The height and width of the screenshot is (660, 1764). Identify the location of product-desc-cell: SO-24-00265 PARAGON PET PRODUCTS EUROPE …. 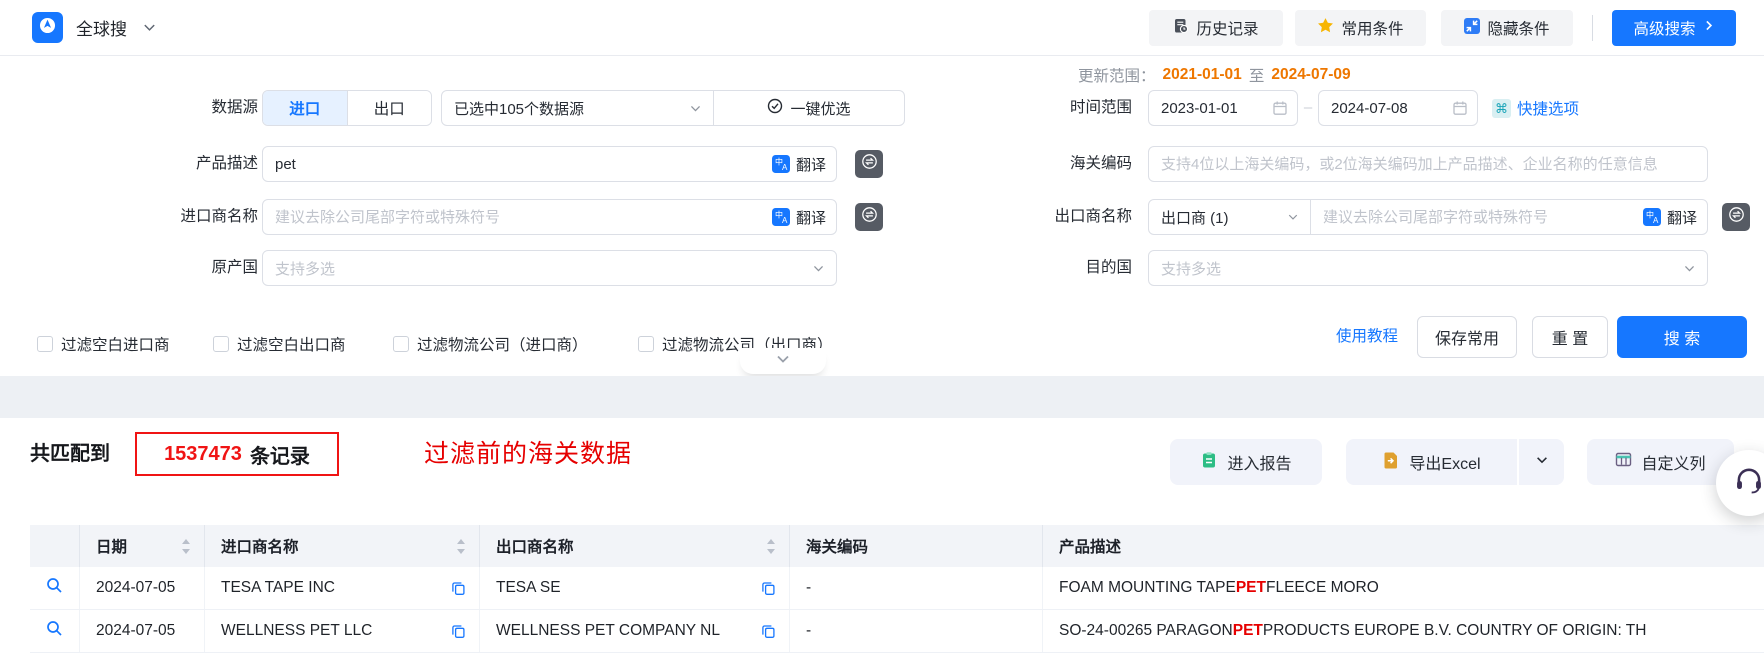
(1403, 631).